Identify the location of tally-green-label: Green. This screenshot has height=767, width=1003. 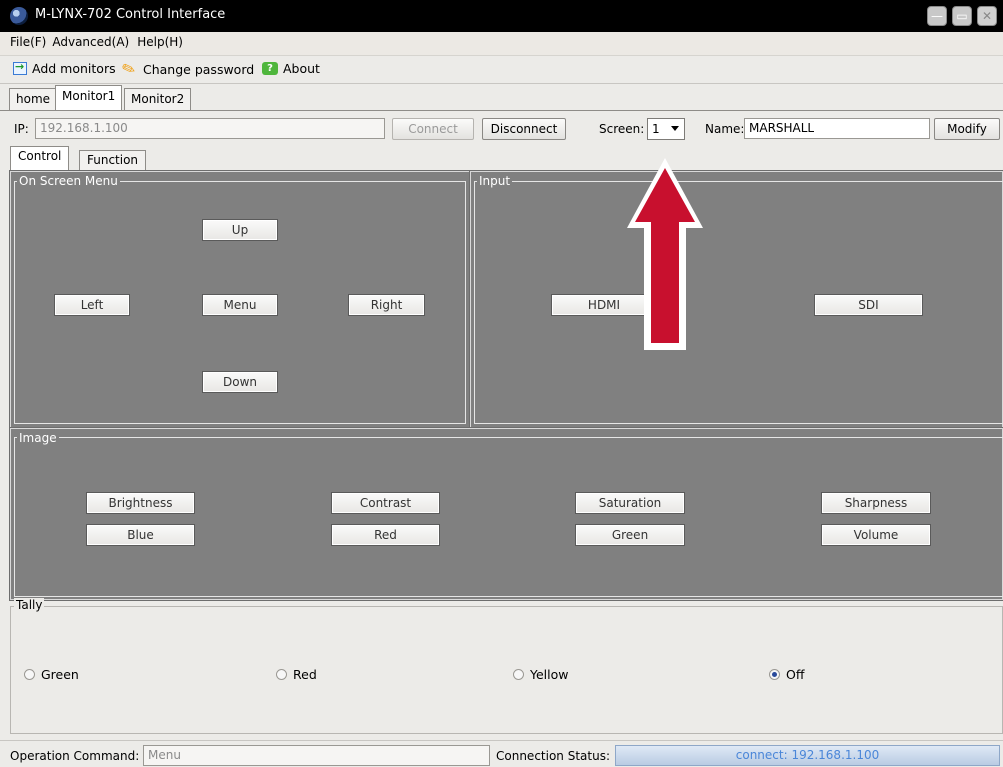
(60, 674).